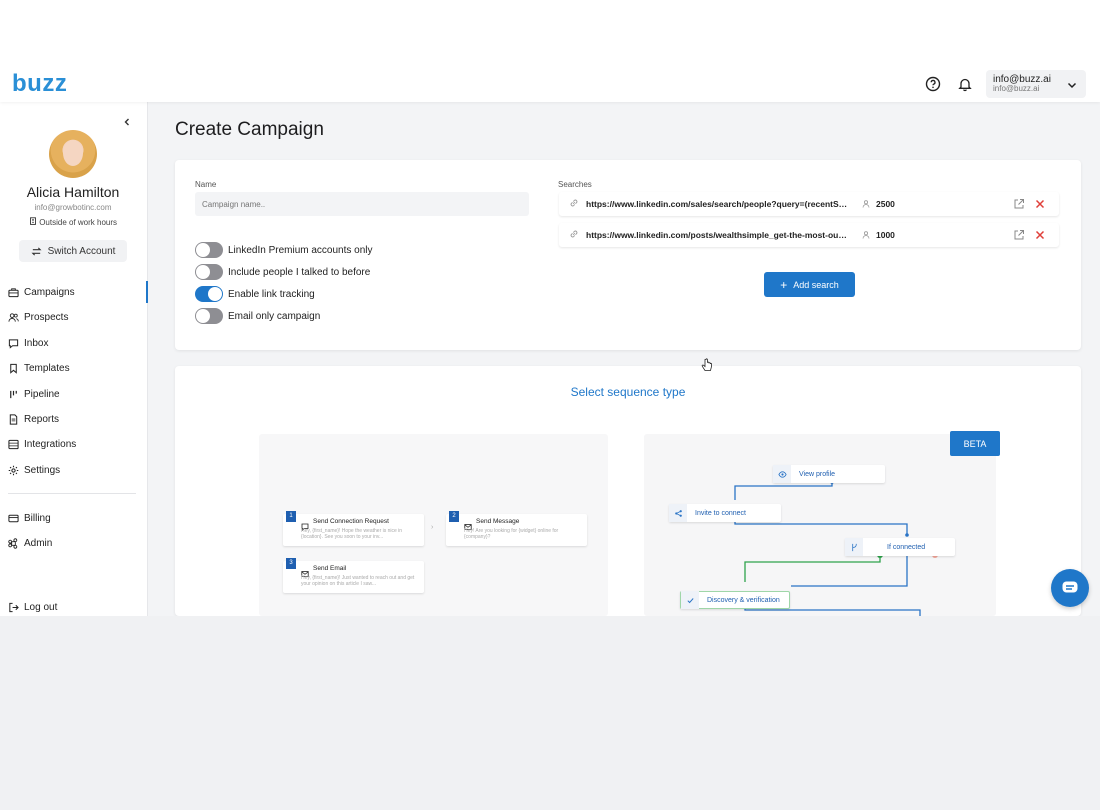 This screenshot has height=810, width=1100. Describe the element at coordinates (13, 444) in the screenshot. I see `integrations-icon` at that location.